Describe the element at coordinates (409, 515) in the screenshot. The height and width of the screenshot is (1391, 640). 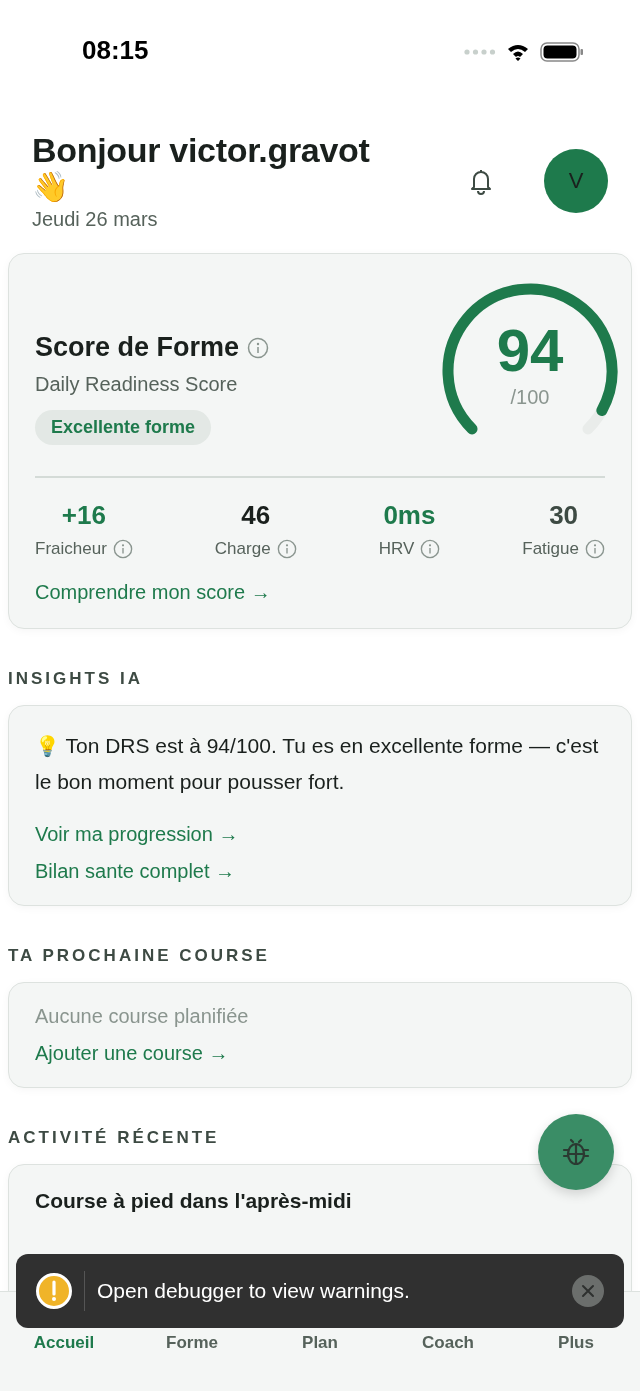
I see `metric-value: 0ms` at that location.